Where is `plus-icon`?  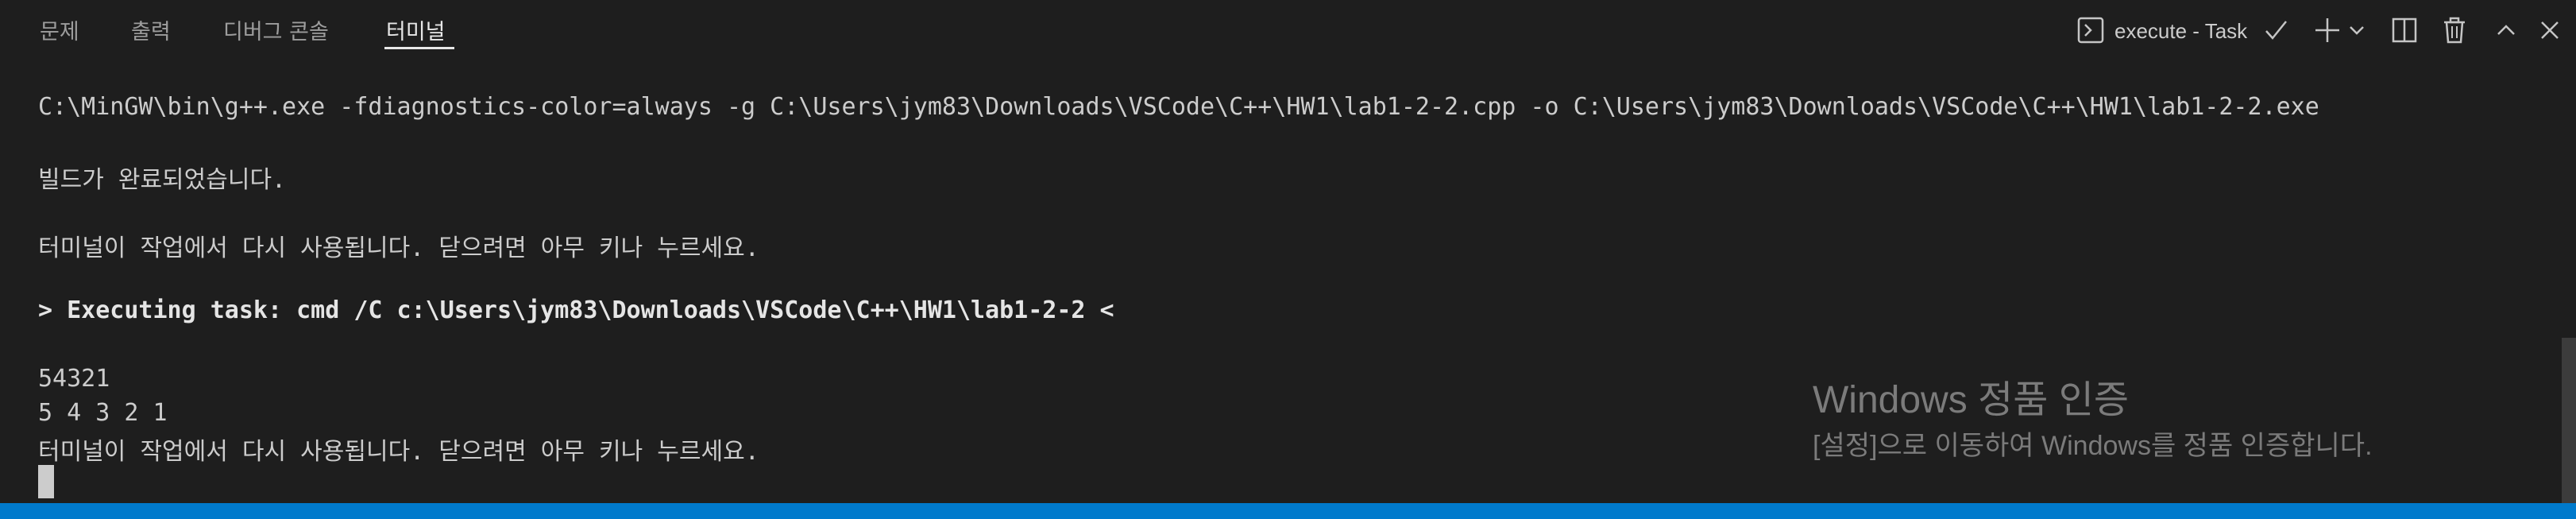
plus-icon is located at coordinates (2327, 30).